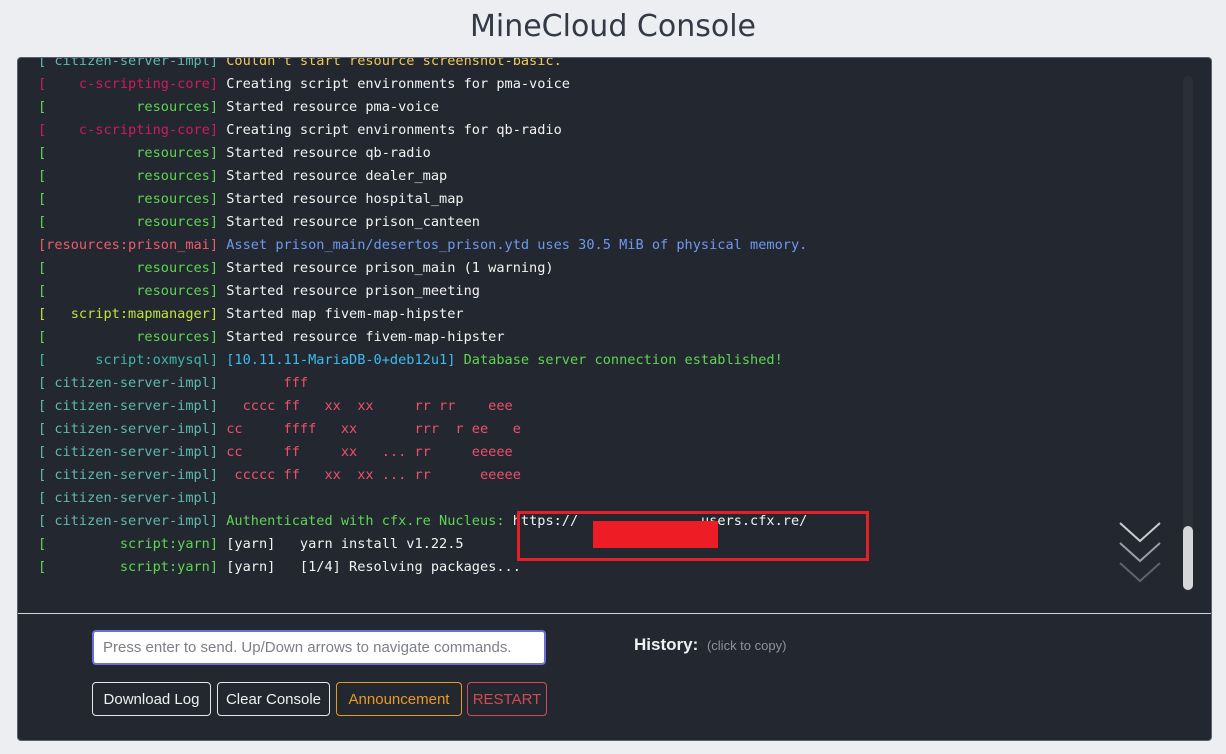  What do you see at coordinates (612, 26) in the screenshot?
I see `page-title: MineCloud Console` at bounding box center [612, 26].